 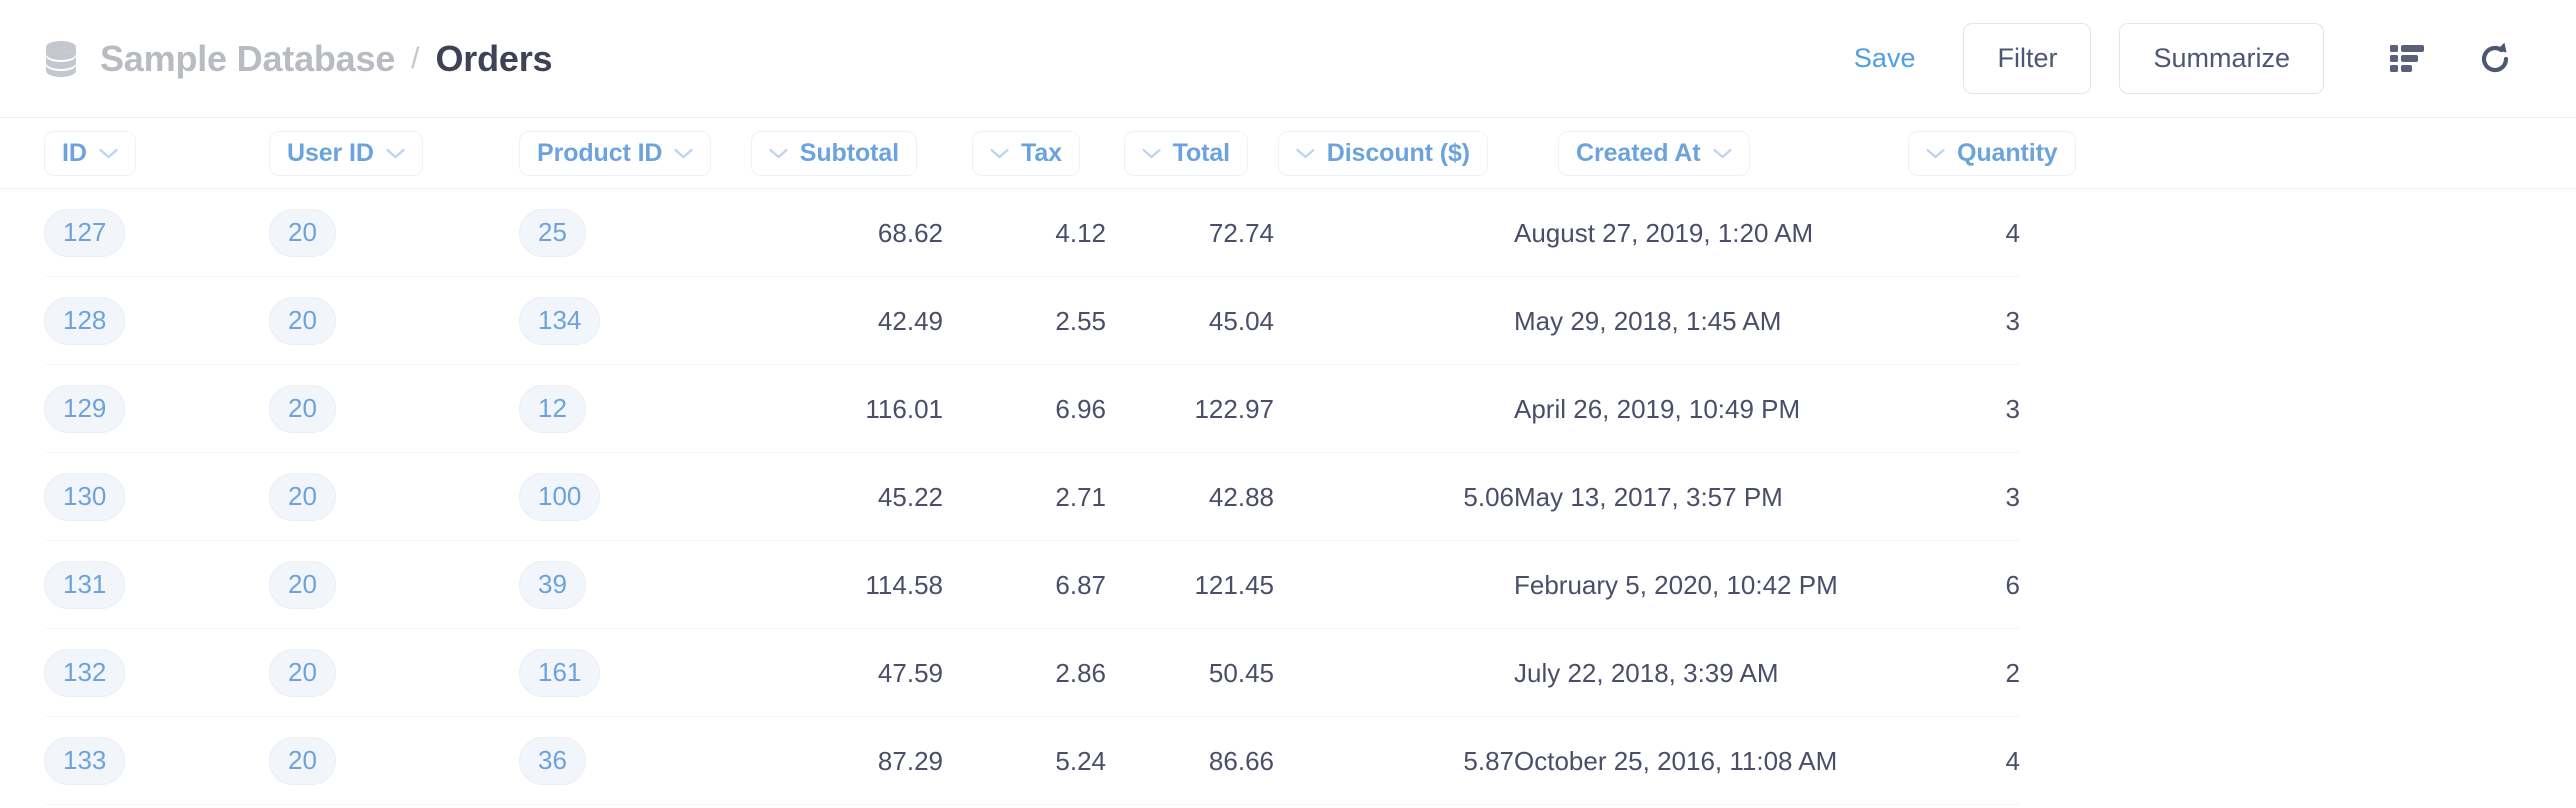 I want to click on cell-created-at: April 26, 2019, 10:49 PM, so click(x=1711, y=409).